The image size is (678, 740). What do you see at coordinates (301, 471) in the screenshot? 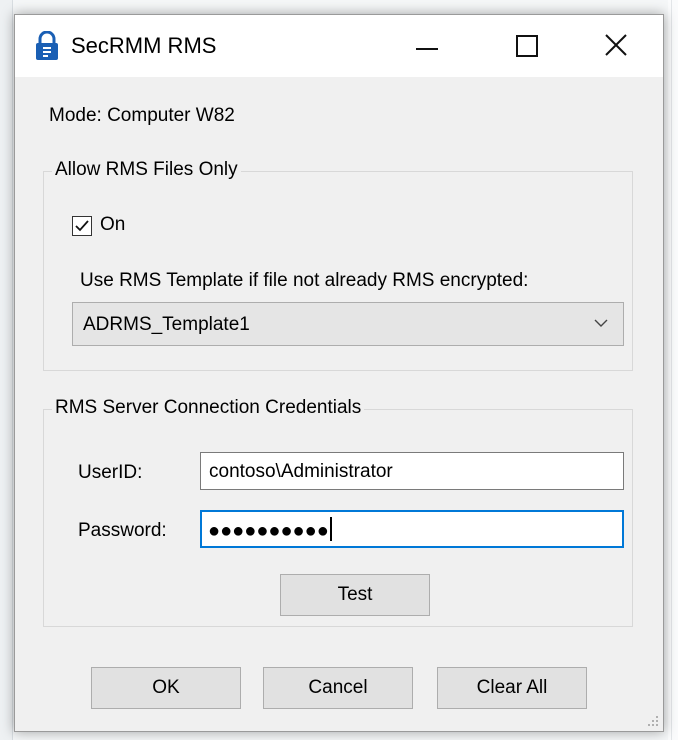
I see `userid-value: contoso\Administrator` at bounding box center [301, 471].